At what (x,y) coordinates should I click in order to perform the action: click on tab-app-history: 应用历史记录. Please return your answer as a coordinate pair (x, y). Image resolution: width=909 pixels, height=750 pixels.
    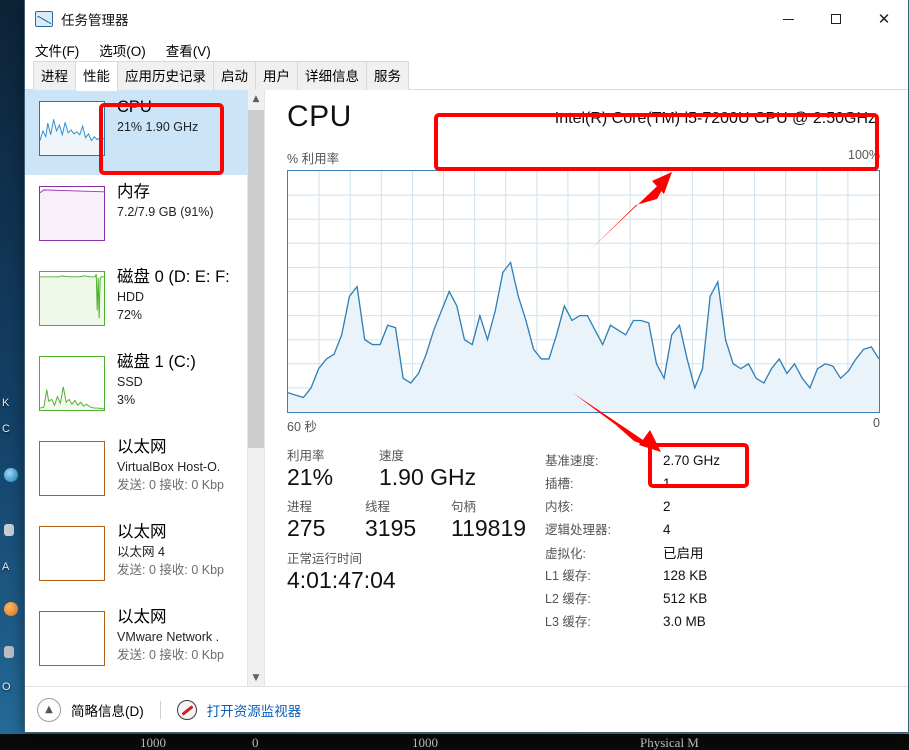
    Looking at the image, I should click on (165, 75).